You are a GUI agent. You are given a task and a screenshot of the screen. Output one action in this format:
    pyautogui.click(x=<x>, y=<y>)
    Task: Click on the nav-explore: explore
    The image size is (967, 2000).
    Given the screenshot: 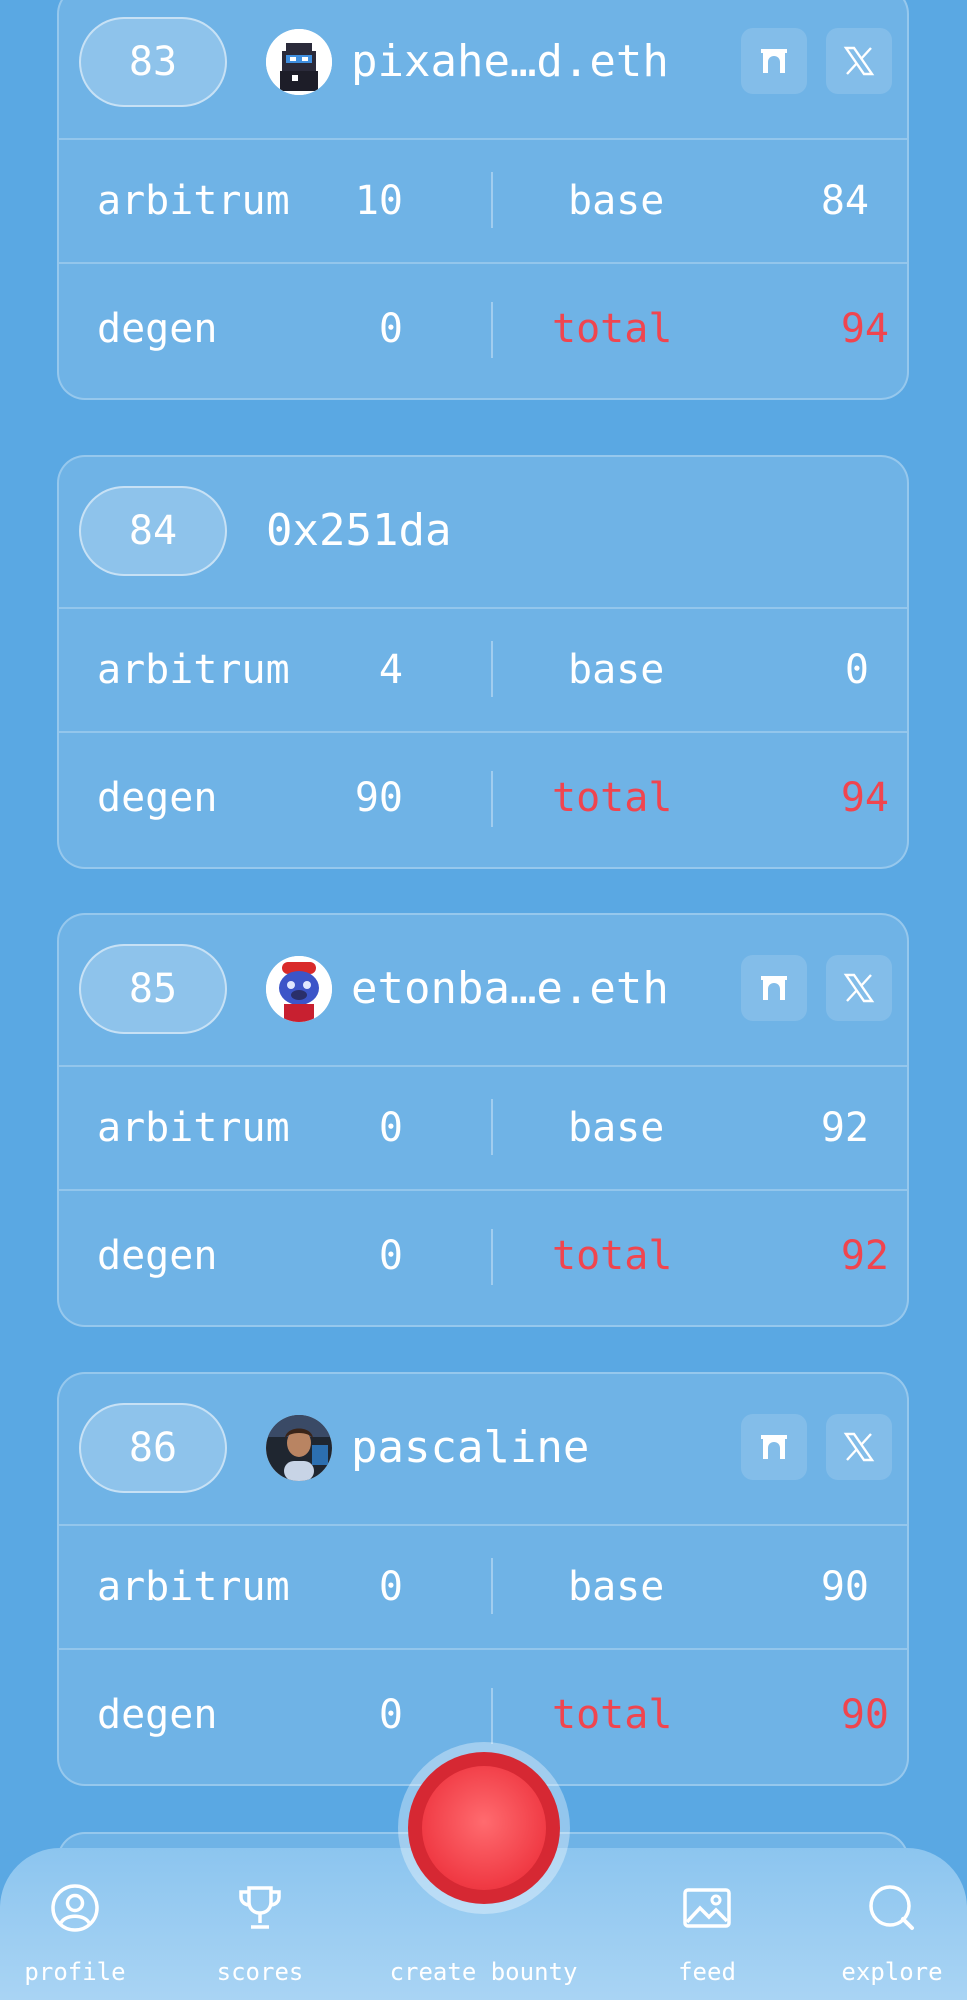 What is the action you would take?
    pyautogui.click(x=892, y=1924)
    